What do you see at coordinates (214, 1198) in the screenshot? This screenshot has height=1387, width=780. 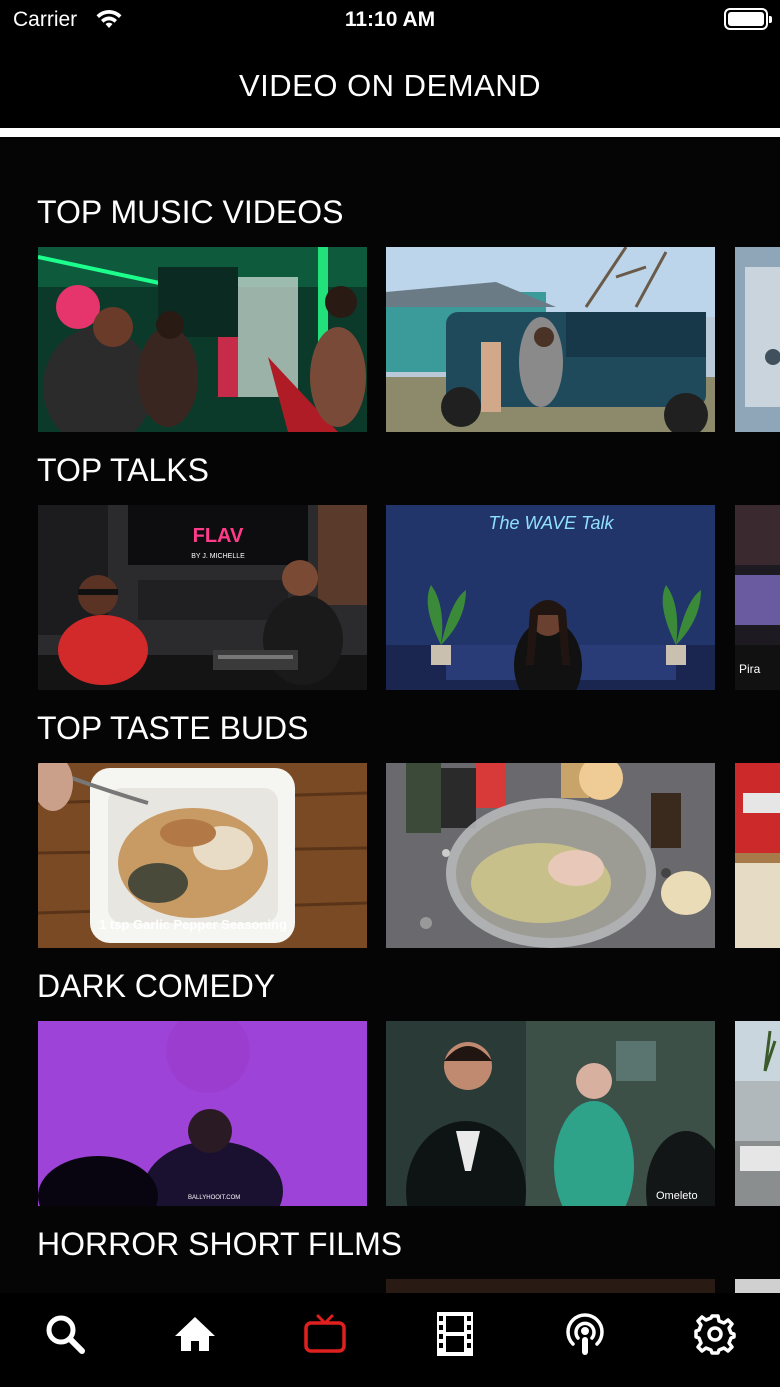 I see `thumb-caption: BALLYHOOIT.COM` at bounding box center [214, 1198].